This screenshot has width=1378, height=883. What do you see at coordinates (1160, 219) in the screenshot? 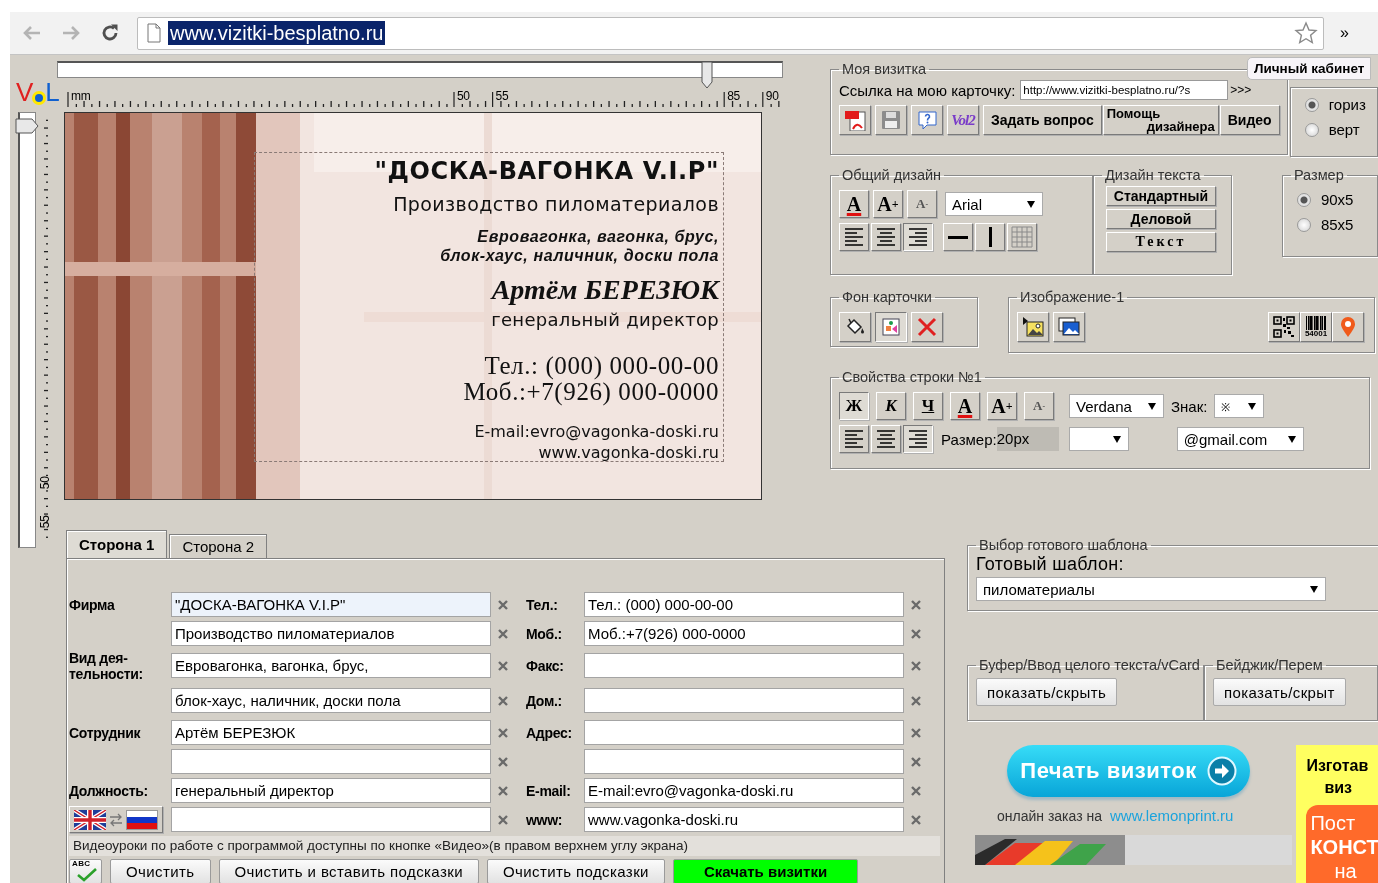
I see `text-style-button: Деловой` at bounding box center [1160, 219].